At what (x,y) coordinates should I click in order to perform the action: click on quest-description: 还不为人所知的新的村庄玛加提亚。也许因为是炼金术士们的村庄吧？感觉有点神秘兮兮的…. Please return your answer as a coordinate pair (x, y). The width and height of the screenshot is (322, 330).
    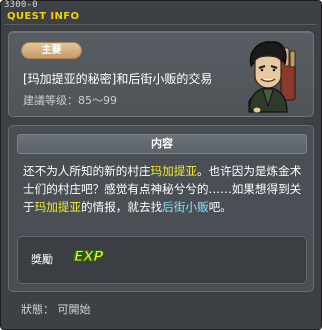
    Looking at the image, I should click on (164, 189).